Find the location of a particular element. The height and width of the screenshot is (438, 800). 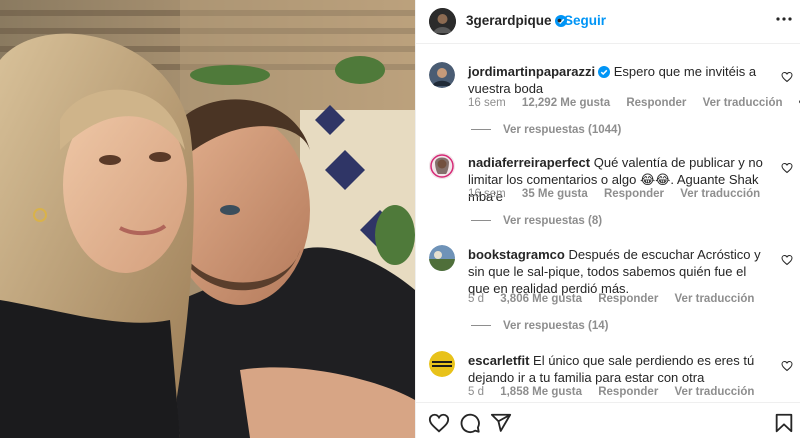

comment-username: nadiaferreiraperfect is located at coordinates (529, 162).